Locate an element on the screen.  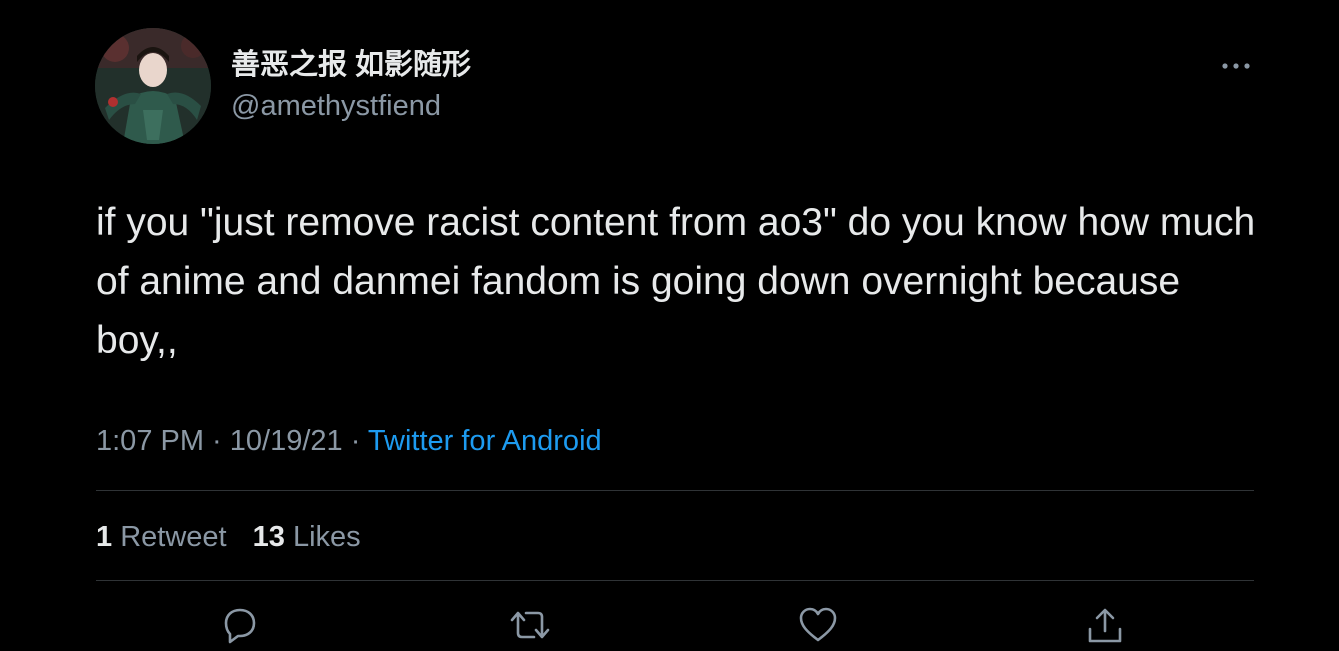
tweet-source-link: Twitter for Android is located at coordinates (485, 441).